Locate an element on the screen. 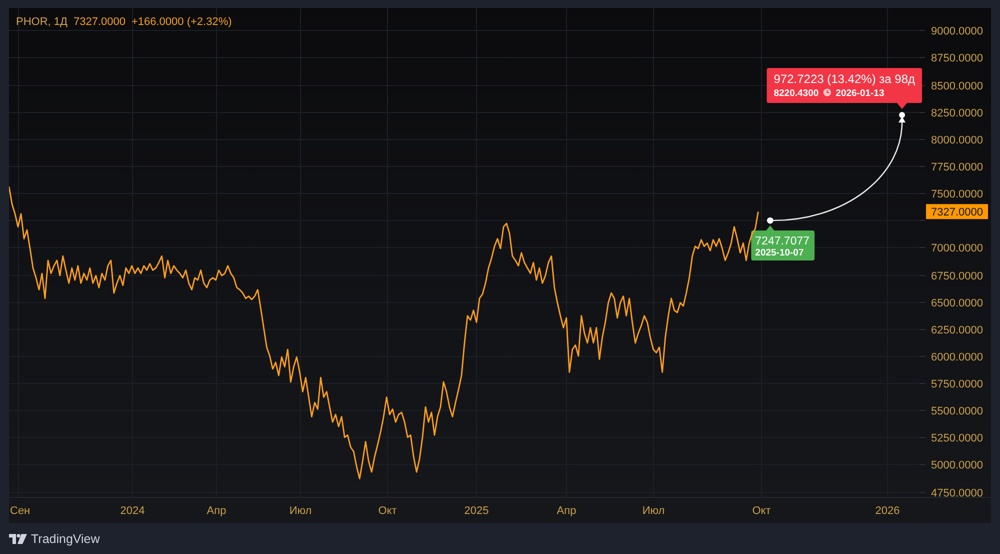 Image resolution: width=1000 pixels, height=554 pixels. price-axis-label: 8250.0000 is located at coordinates (957, 114).